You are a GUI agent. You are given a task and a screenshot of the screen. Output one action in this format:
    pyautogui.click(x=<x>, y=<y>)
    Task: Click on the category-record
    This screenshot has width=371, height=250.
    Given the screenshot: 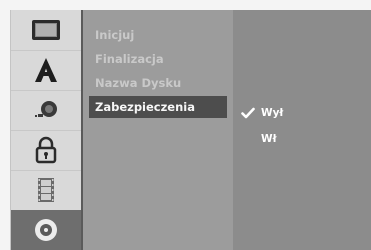 What is the action you would take?
    pyautogui.click(x=46, y=190)
    